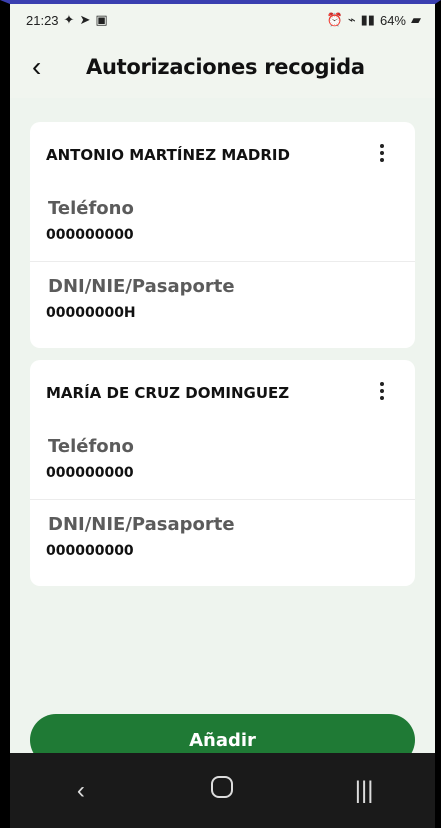 The width and height of the screenshot is (441, 828). I want to click on alarm-icon: ⏰, so click(334, 19).